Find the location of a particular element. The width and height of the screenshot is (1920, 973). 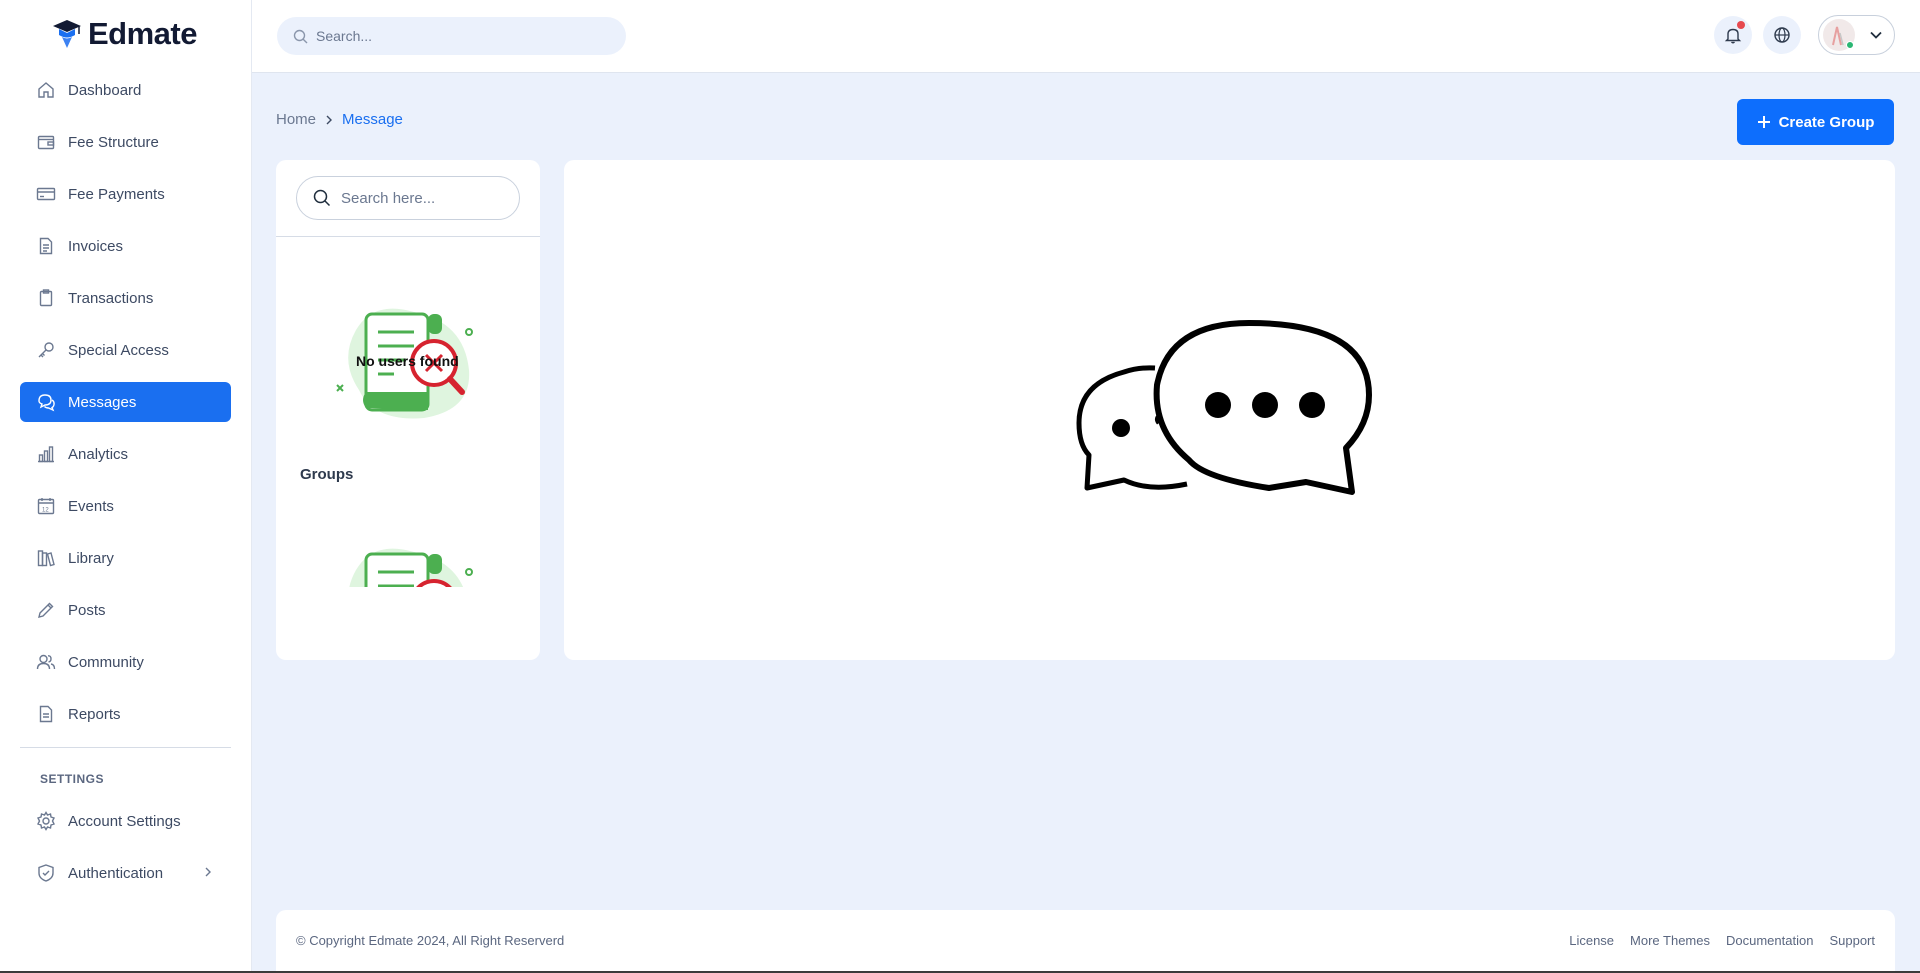

breadcrumb-current: Message is located at coordinates (372, 119).